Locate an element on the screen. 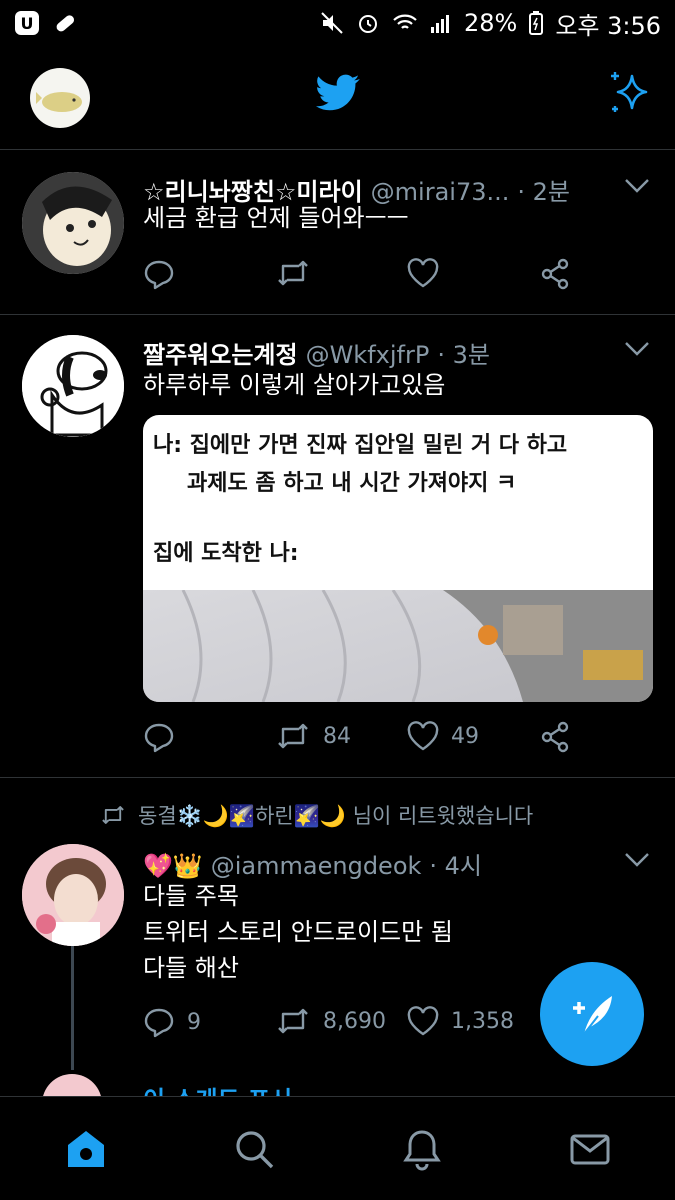 The image size is (675, 1200). retweeted-by-text: 동결❄️🌙🌠하린🌠🌙 님이 리트윗했습니다 is located at coordinates (336, 816).